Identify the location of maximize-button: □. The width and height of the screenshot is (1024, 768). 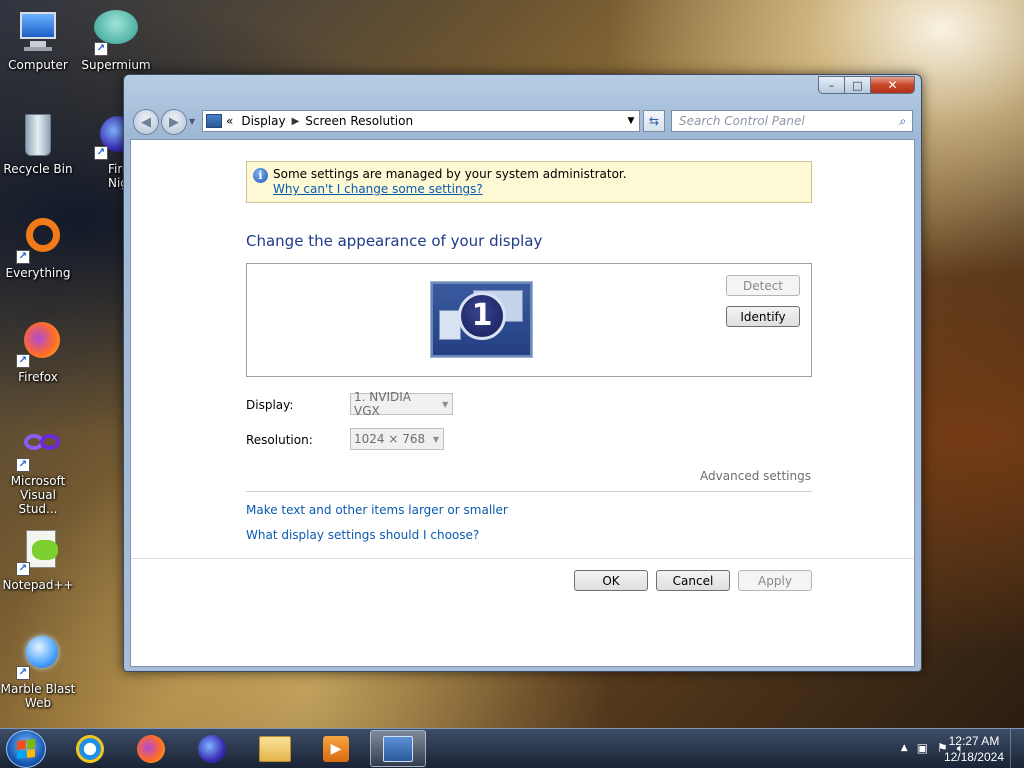
(857, 85).